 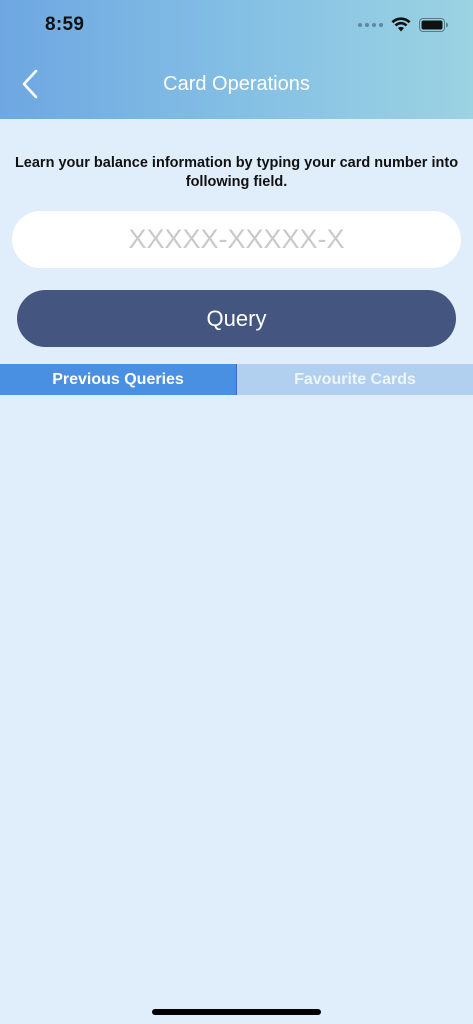 What do you see at coordinates (118, 379) in the screenshot?
I see `tab-previous-queries: Previous Queries` at bounding box center [118, 379].